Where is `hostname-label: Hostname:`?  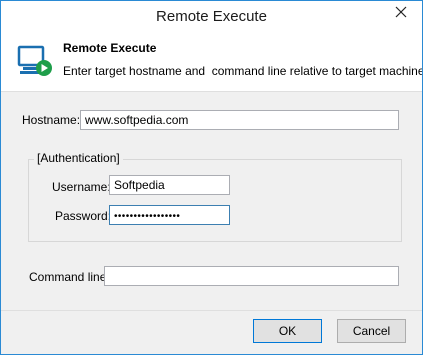
hostname-label: Hostname: is located at coordinates (51, 120).